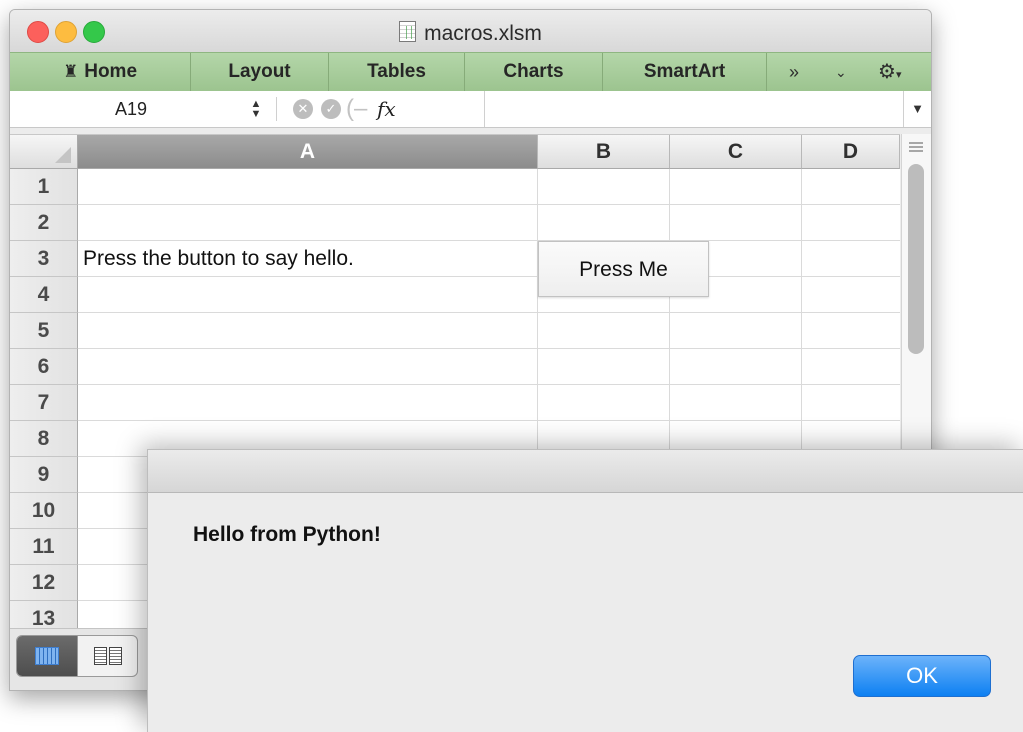  I want to click on chevron-double-right-icon: », so click(794, 72).